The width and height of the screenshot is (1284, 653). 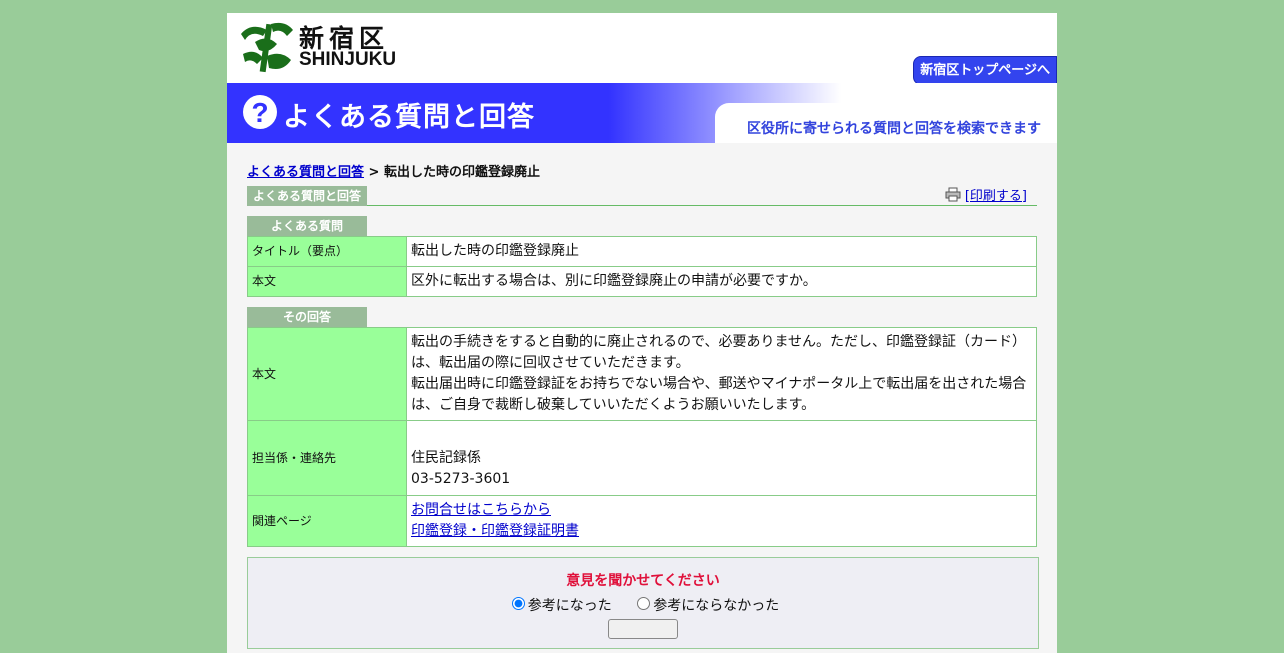 What do you see at coordinates (409, 117) in the screenshot?
I see `banner-title: よくある質問と回答` at bounding box center [409, 117].